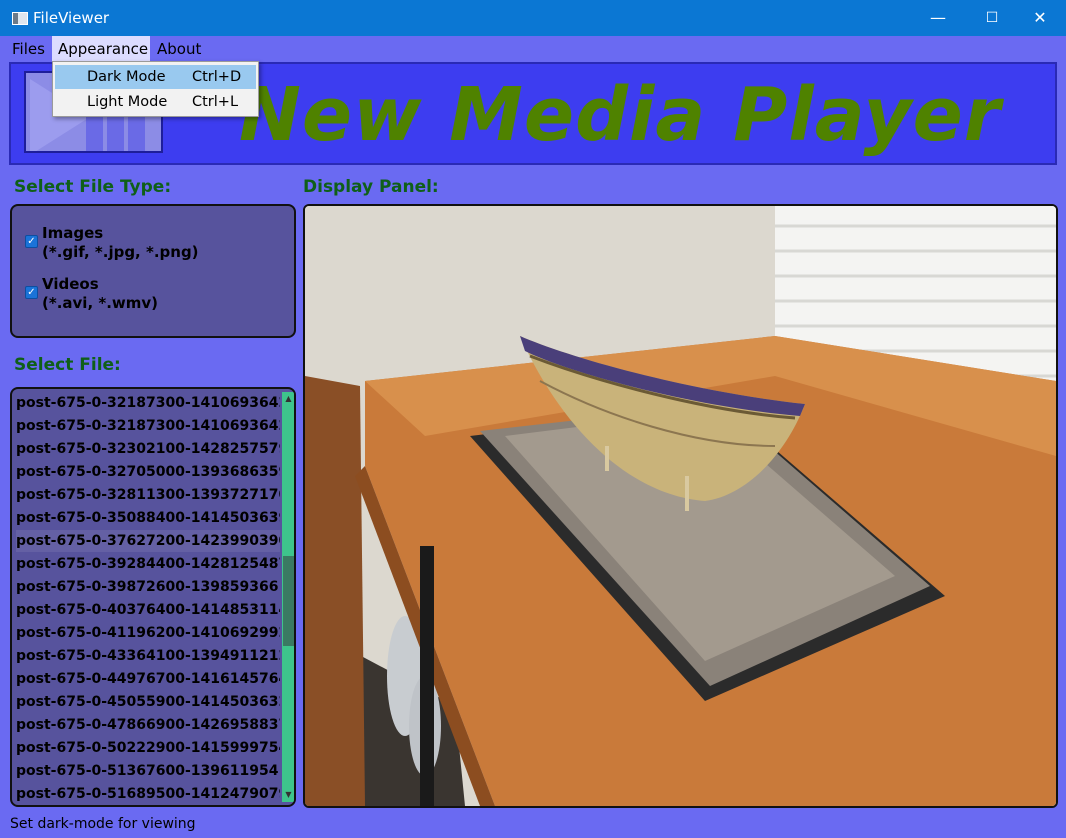 The width and height of the screenshot is (1066, 838). Describe the element at coordinates (533, 18) in the screenshot. I see `title-bar: FileViewer — ☐ ✕` at that location.